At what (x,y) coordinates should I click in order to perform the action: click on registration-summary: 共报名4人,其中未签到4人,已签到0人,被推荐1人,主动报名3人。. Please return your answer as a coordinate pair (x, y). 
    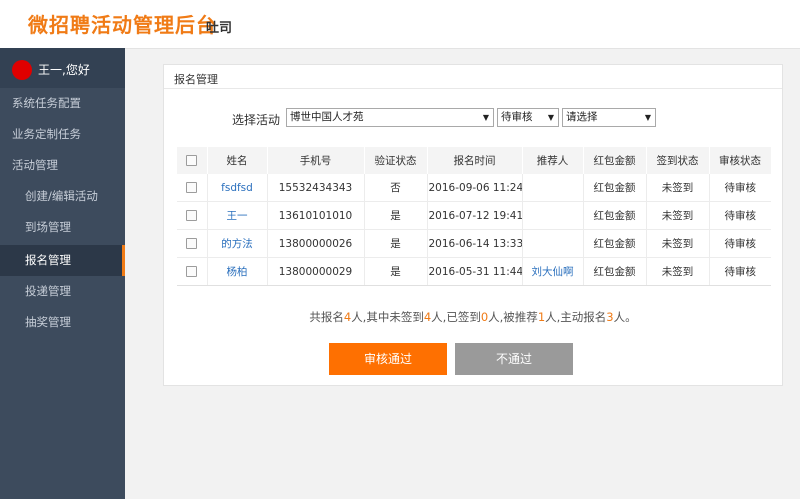
    Looking at the image, I should click on (473, 317).